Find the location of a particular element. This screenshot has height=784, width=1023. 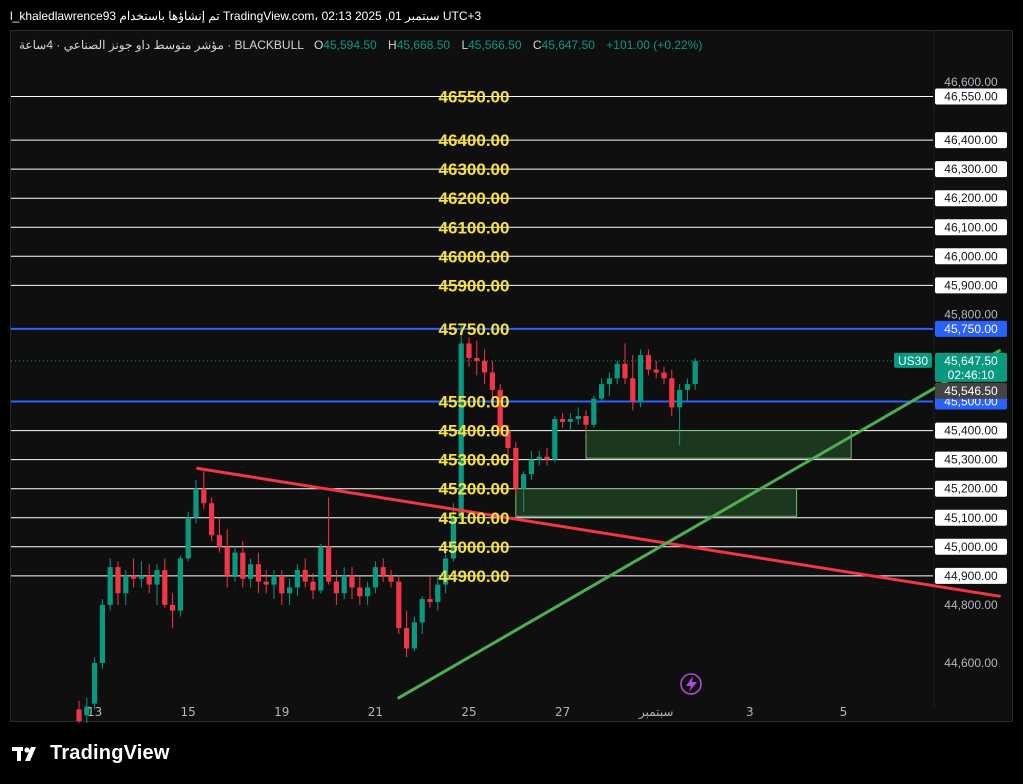

white-level-label: 45400.00 is located at coordinates (474, 431).